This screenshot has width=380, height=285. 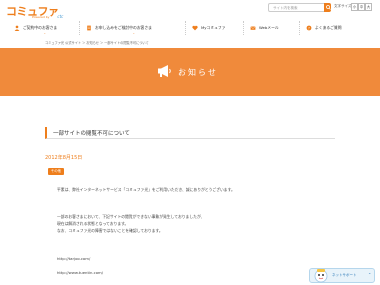 I want to click on nav-item-prospects: お申し込みをご検討中のお客さま ⌄, so click(x=133, y=28).